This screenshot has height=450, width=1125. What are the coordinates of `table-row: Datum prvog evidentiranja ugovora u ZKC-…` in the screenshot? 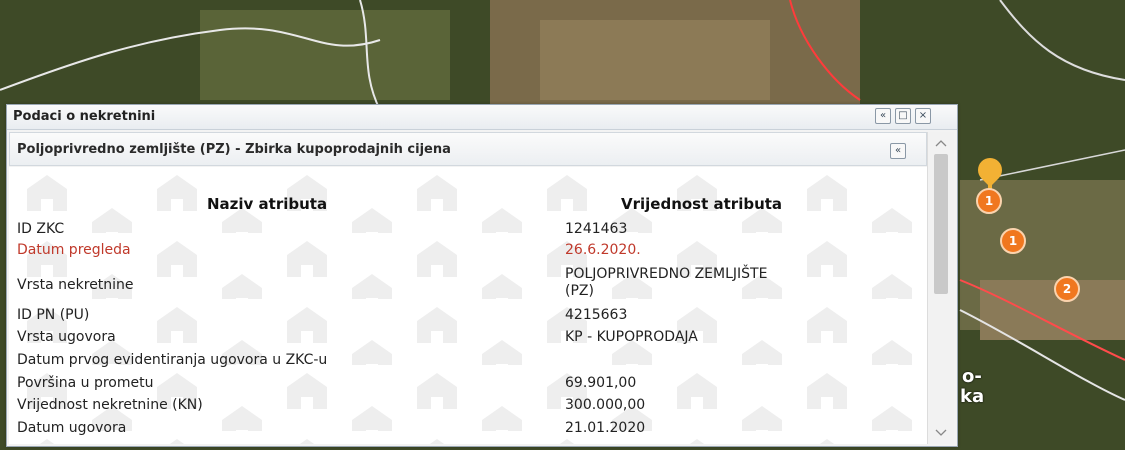 It's located at (468, 363).